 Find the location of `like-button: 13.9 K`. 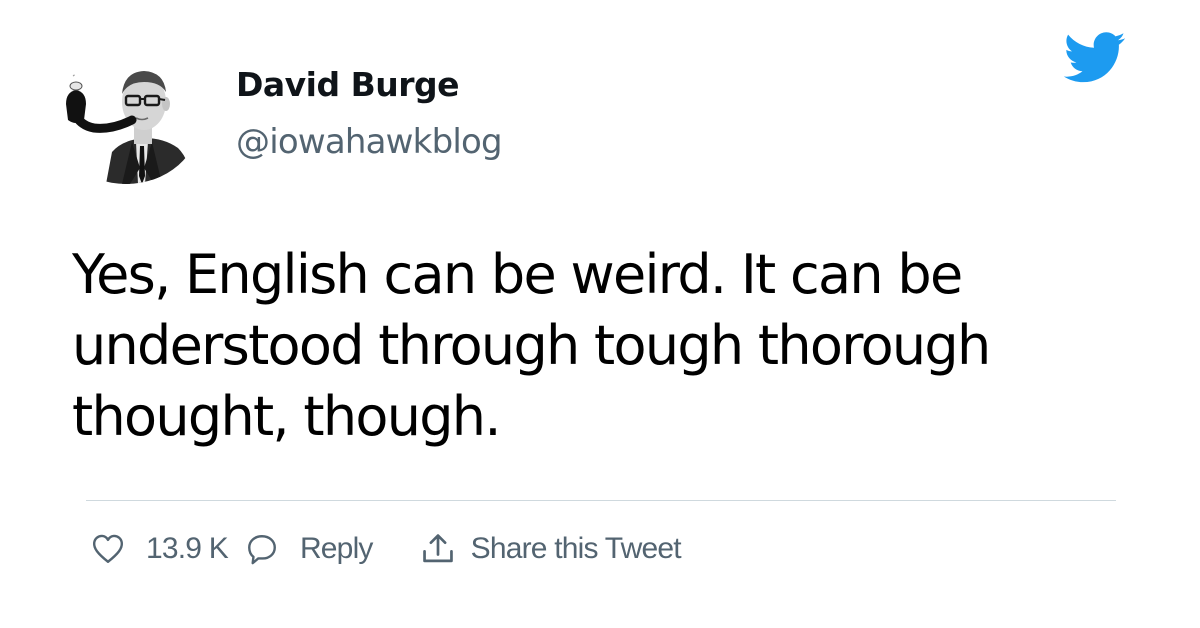

like-button: 13.9 K is located at coordinates (167, 549).